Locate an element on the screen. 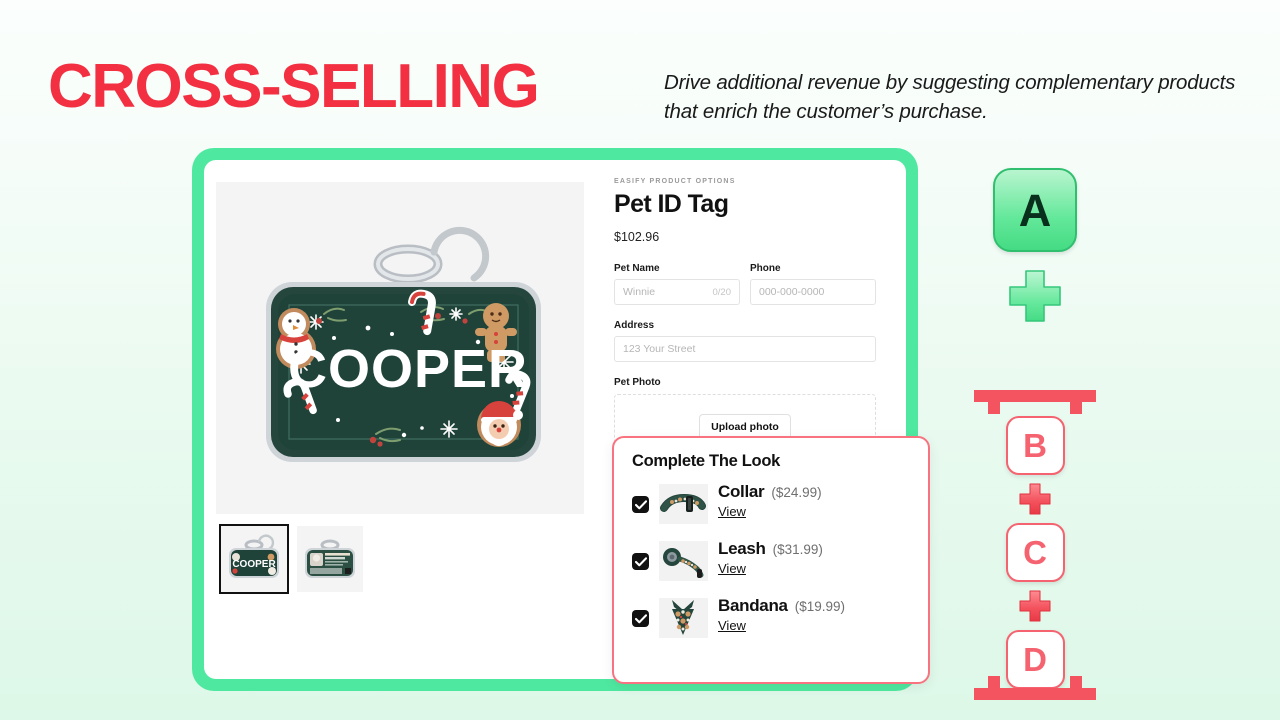 This screenshot has height=720, width=1280. checkbox-leash is located at coordinates (640, 561).